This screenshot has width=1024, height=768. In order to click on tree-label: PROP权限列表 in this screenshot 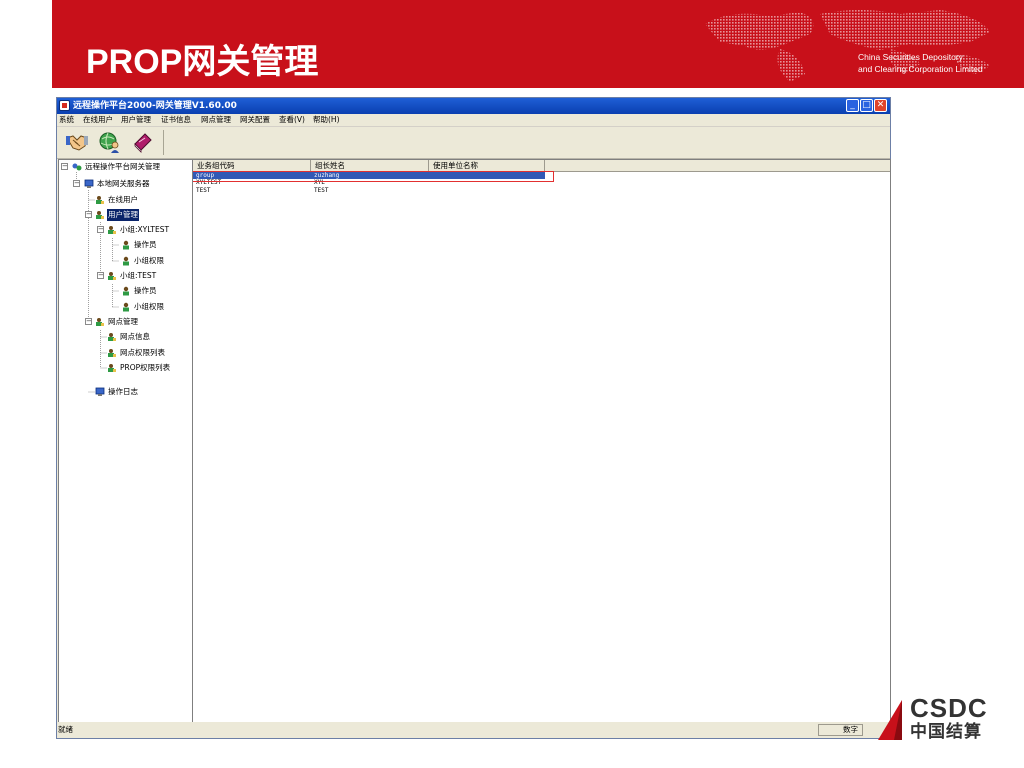, I will do `click(145, 367)`.